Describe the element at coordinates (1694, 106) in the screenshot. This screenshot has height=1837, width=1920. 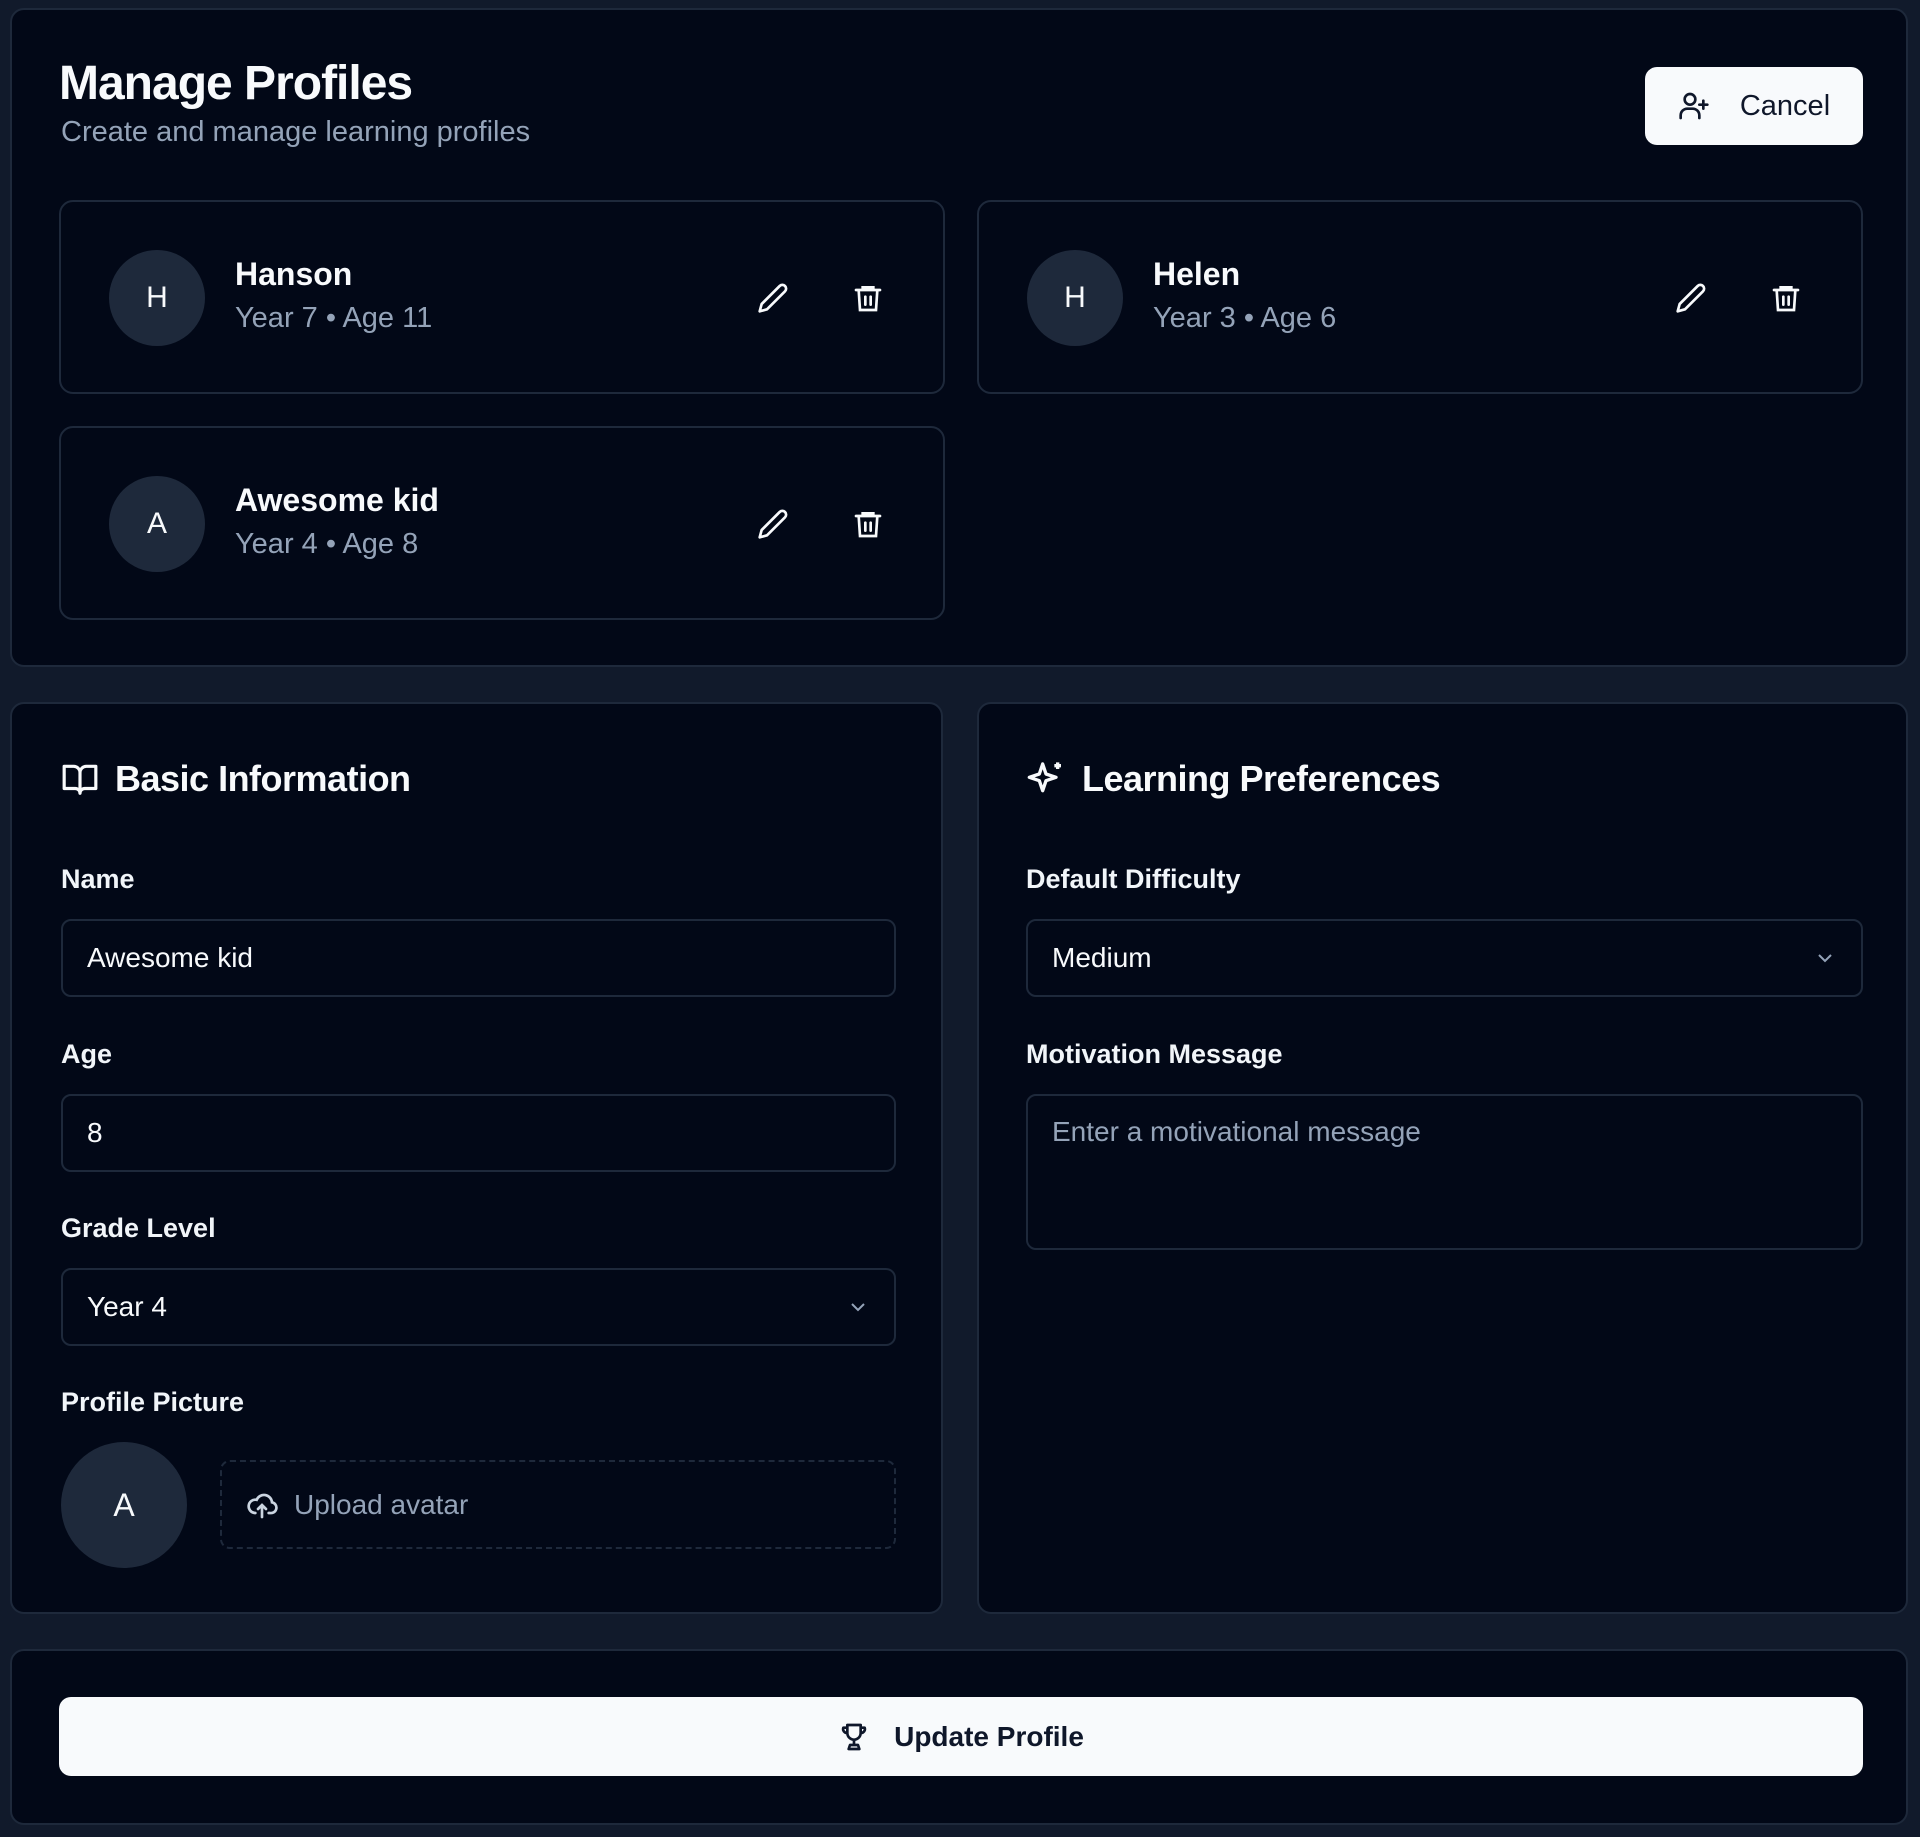
I see `user-plus-icon` at that location.